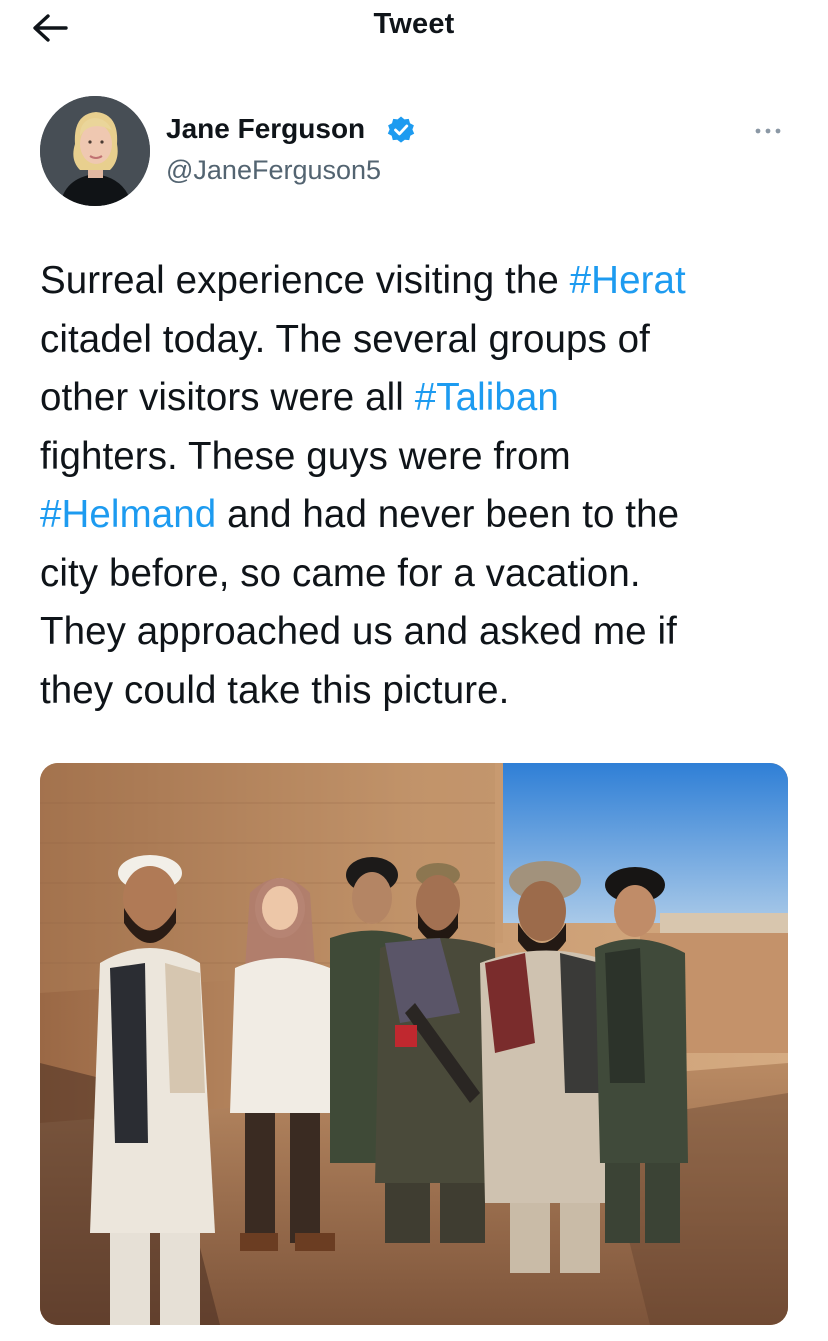 The image size is (828, 1341). I want to click on tweet-line: They approached us and asked me if, so click(420, 632).